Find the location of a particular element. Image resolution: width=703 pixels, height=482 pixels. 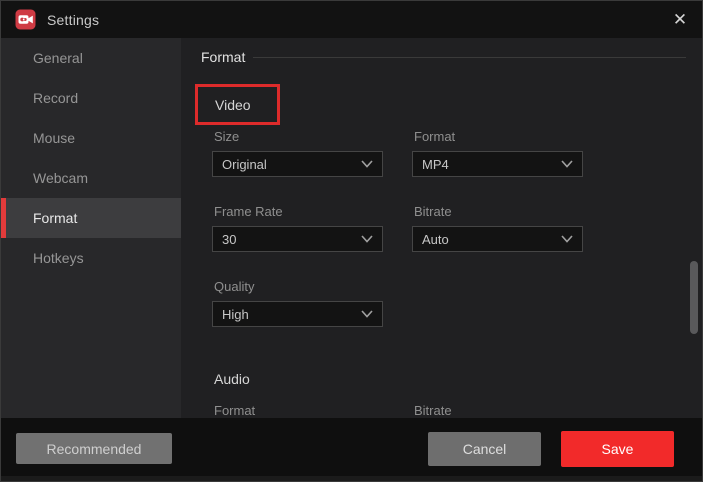

frame-rate-value: 30 is located at coordinates (229, 239).